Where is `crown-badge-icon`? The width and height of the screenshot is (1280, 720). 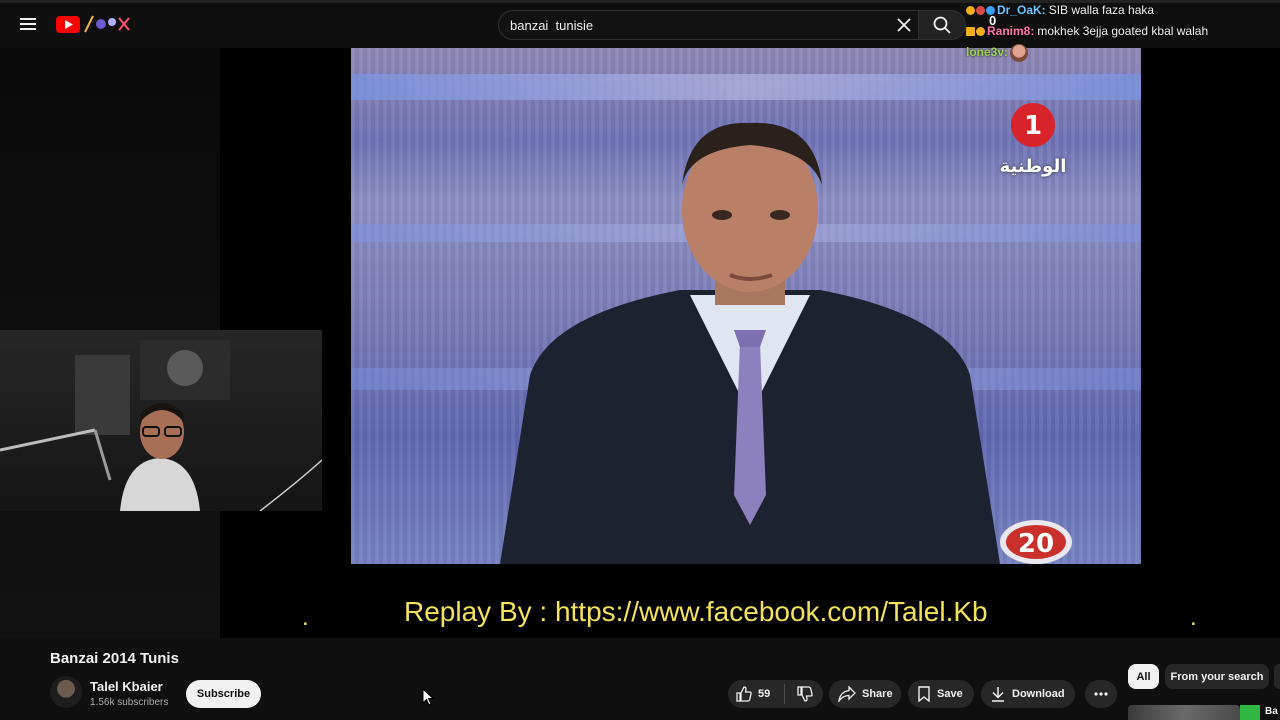
crown-badge-icon is located at coordinates (970, 31).